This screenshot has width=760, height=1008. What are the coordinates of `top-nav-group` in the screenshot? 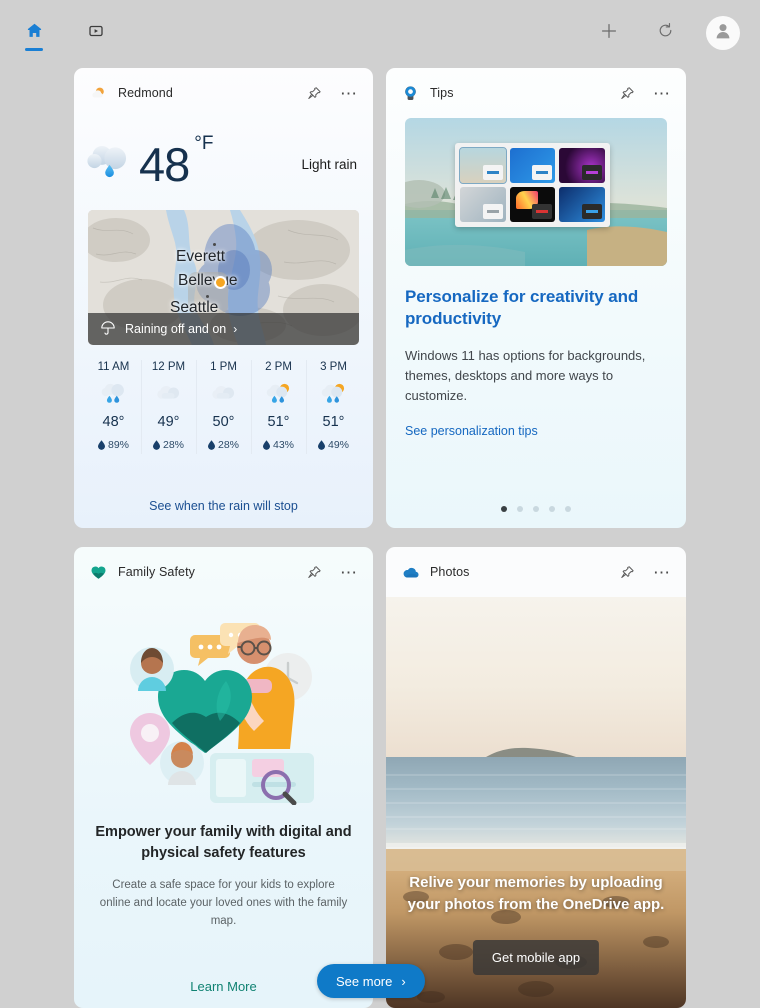 It's located at (65, 33).